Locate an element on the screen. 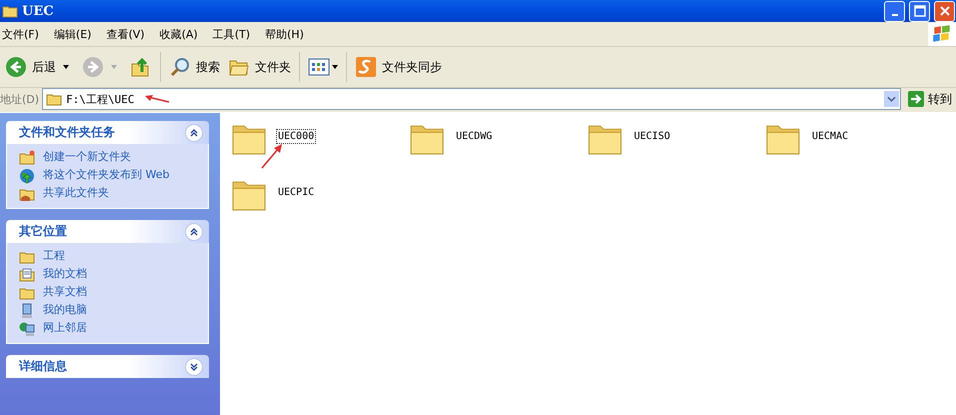 This screenshot has width=956, height=415. address-label: 地址(D) is located at coordinates (20, 99).